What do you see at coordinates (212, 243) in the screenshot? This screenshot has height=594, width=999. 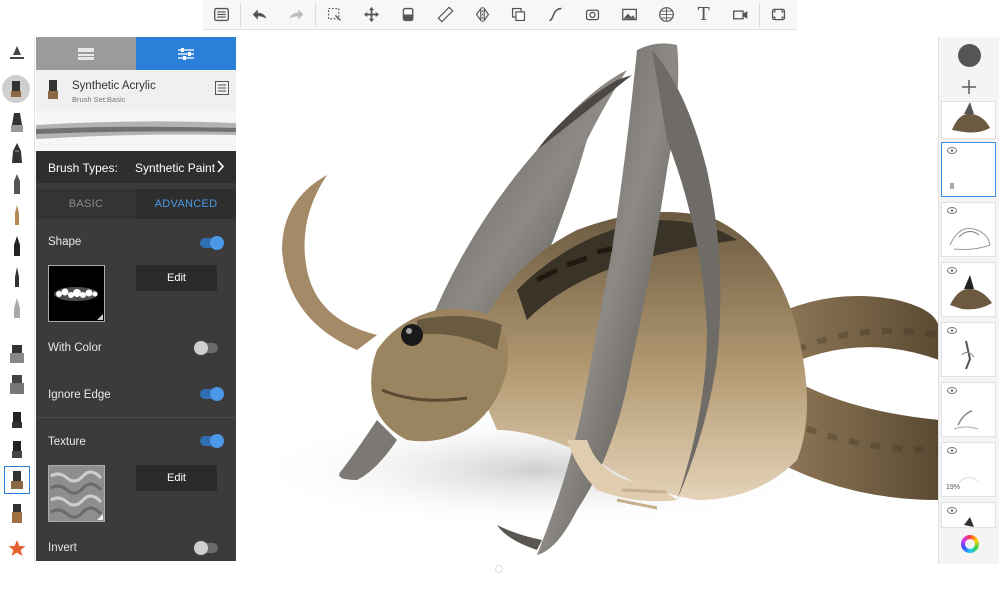 I see `shape-toggle` at bounding box center [212, 243].